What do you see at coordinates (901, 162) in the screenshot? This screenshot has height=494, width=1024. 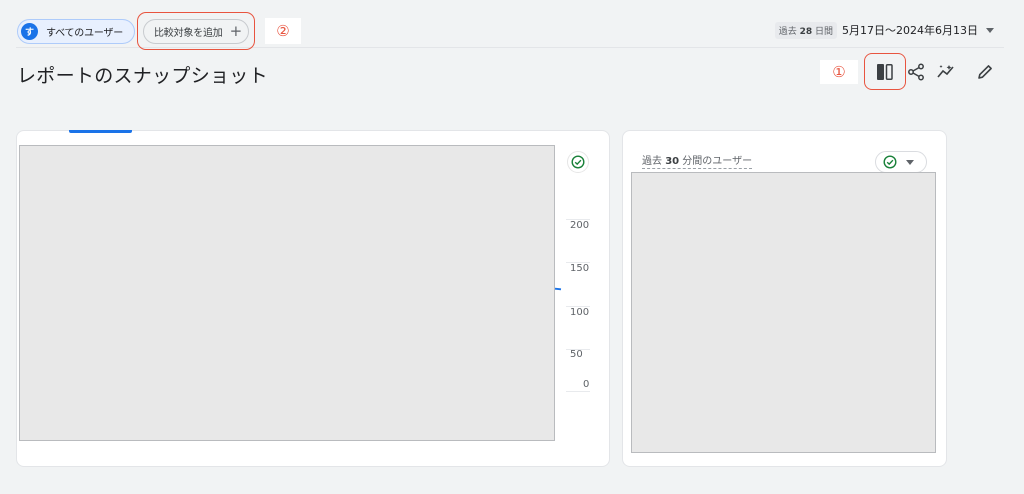 I see `realtime-comparison-dropdown` at bounding box center [901, 162].